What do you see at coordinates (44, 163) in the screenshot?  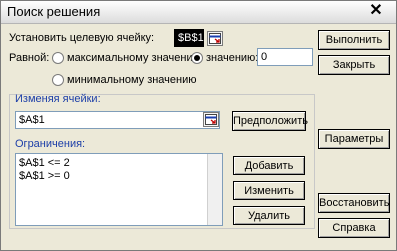 I see `constraint-item: $A$1 <= 2` at bounding box center [44, 163].